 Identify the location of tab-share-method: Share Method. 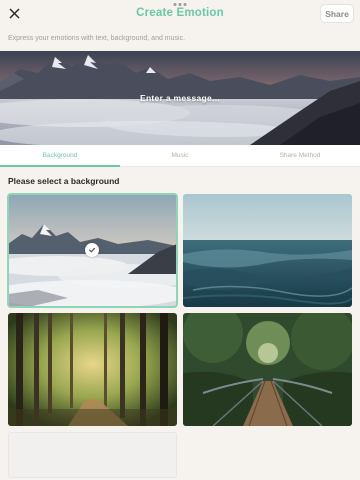
(300, 155).